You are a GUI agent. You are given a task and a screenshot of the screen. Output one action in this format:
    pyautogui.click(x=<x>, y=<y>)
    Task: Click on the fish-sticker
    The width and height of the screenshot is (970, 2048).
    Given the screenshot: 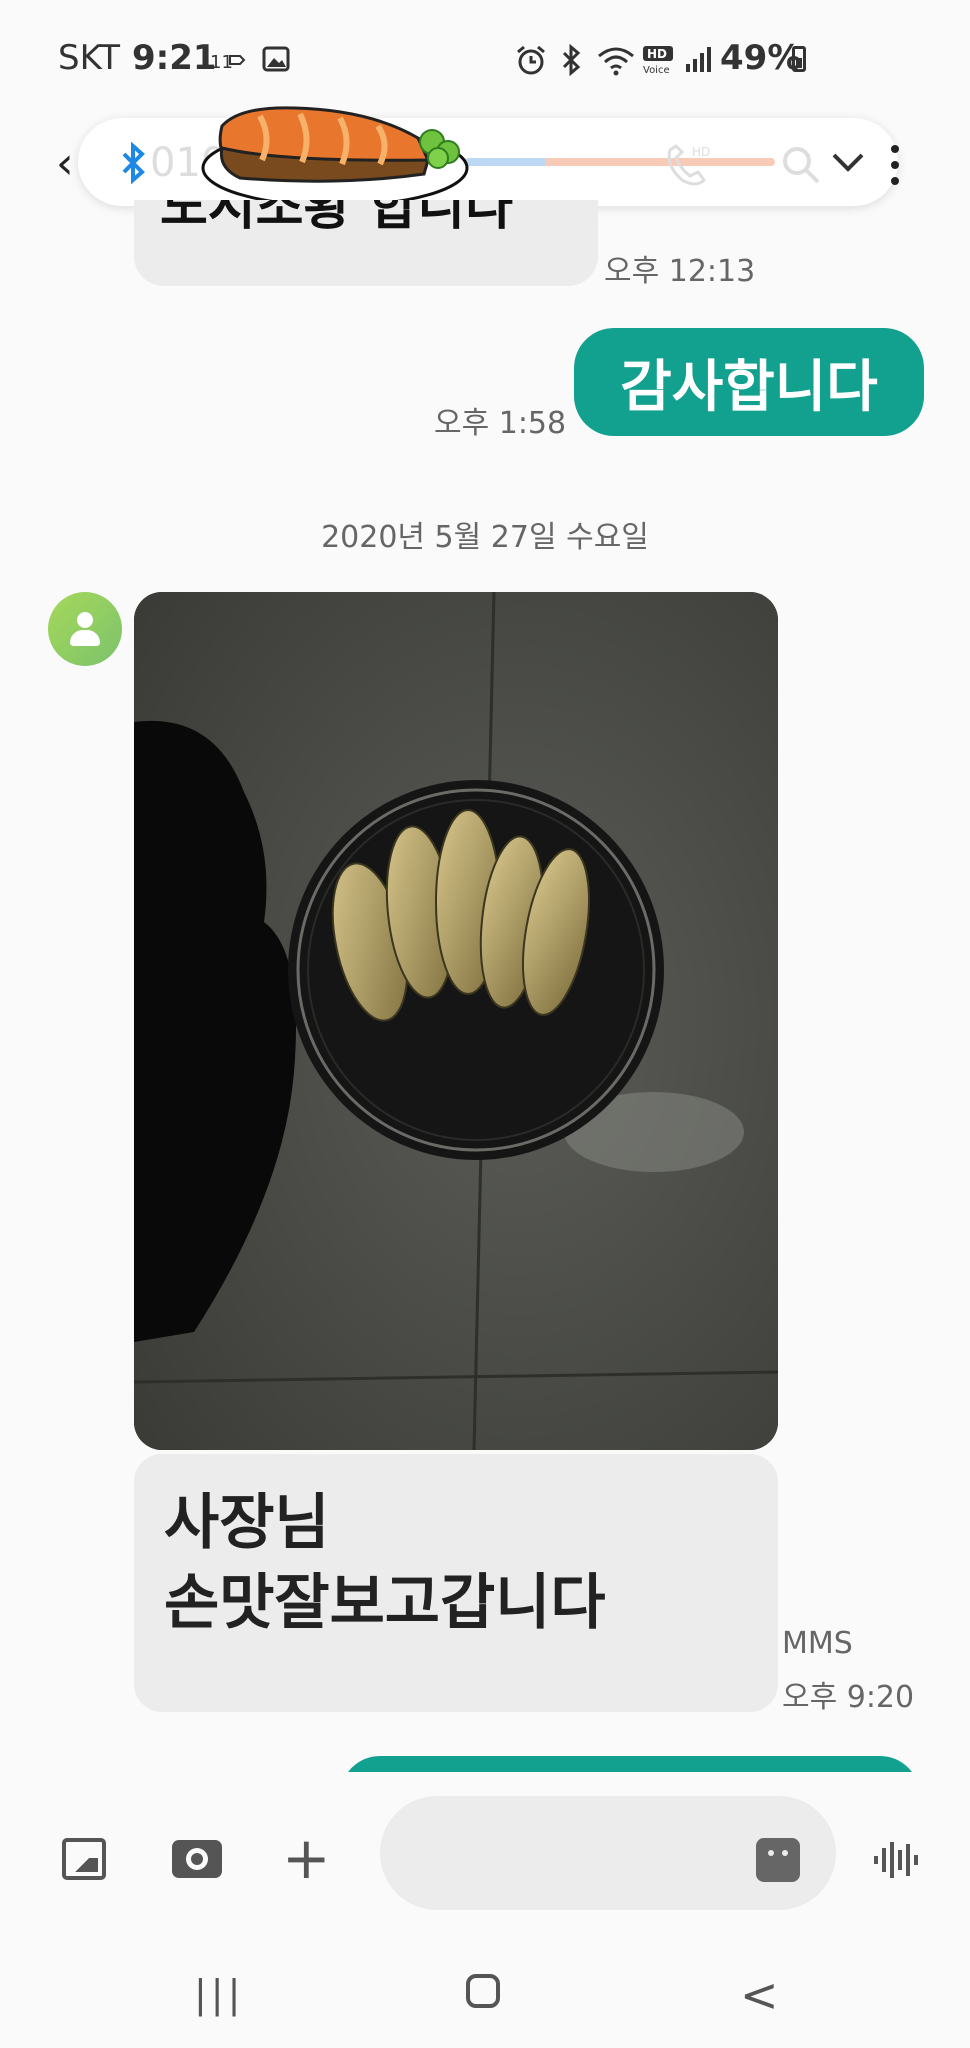 What is the action you would take?
    pyautogui.click(x=335, y=157)
    